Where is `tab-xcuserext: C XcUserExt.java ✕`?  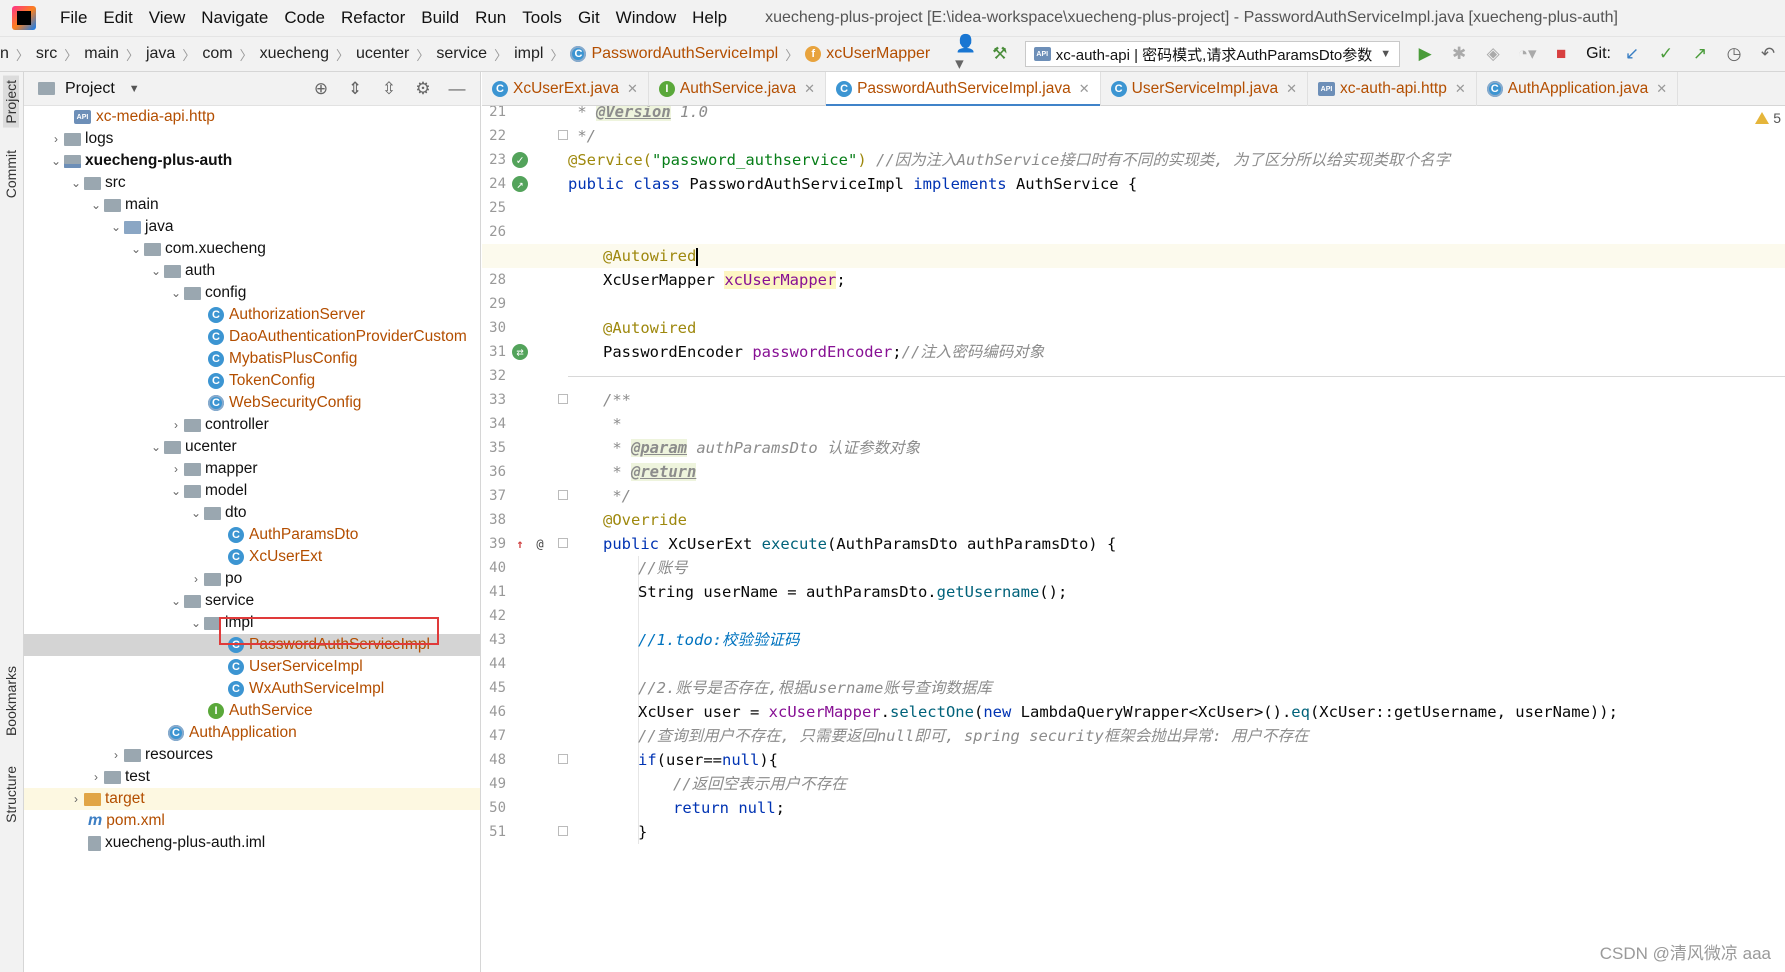
tab-xcuserext: C XcUserExt.java ✕ is located at coordinates (565, 89).